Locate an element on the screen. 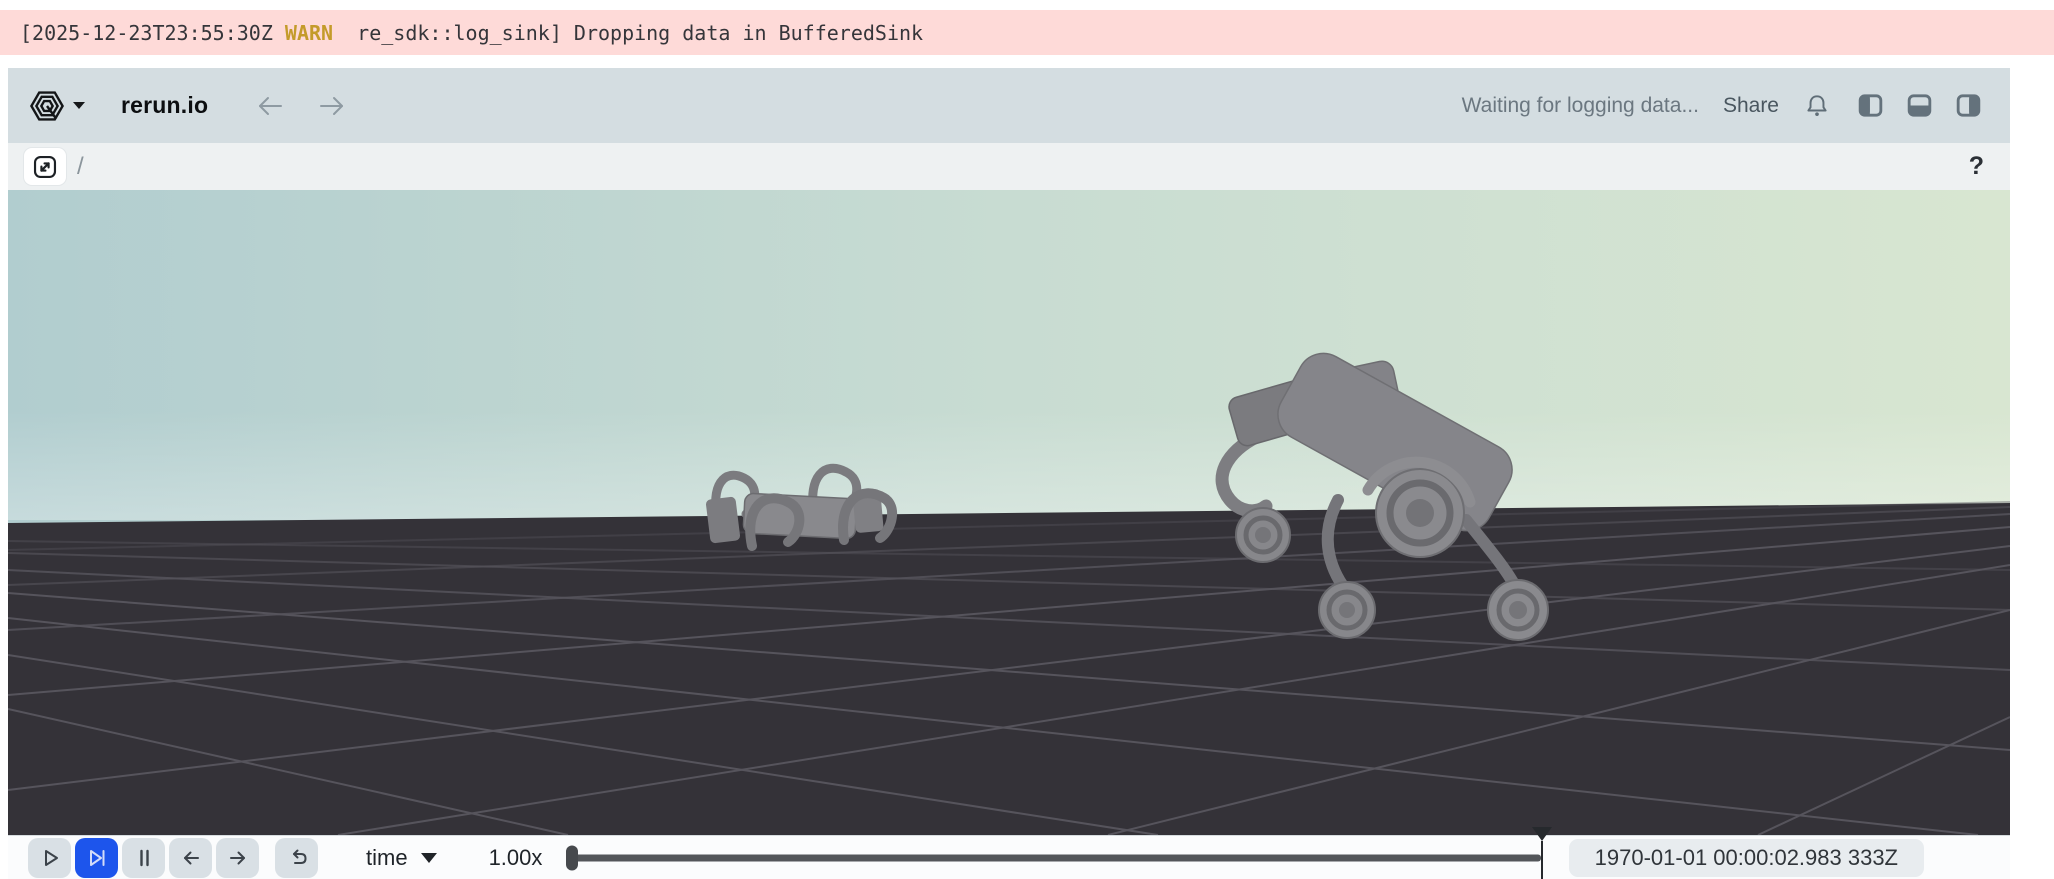 The height and width of the screenshot is (879, 2054). playback-speed: 1.00x is located at coordinates (516, 858).